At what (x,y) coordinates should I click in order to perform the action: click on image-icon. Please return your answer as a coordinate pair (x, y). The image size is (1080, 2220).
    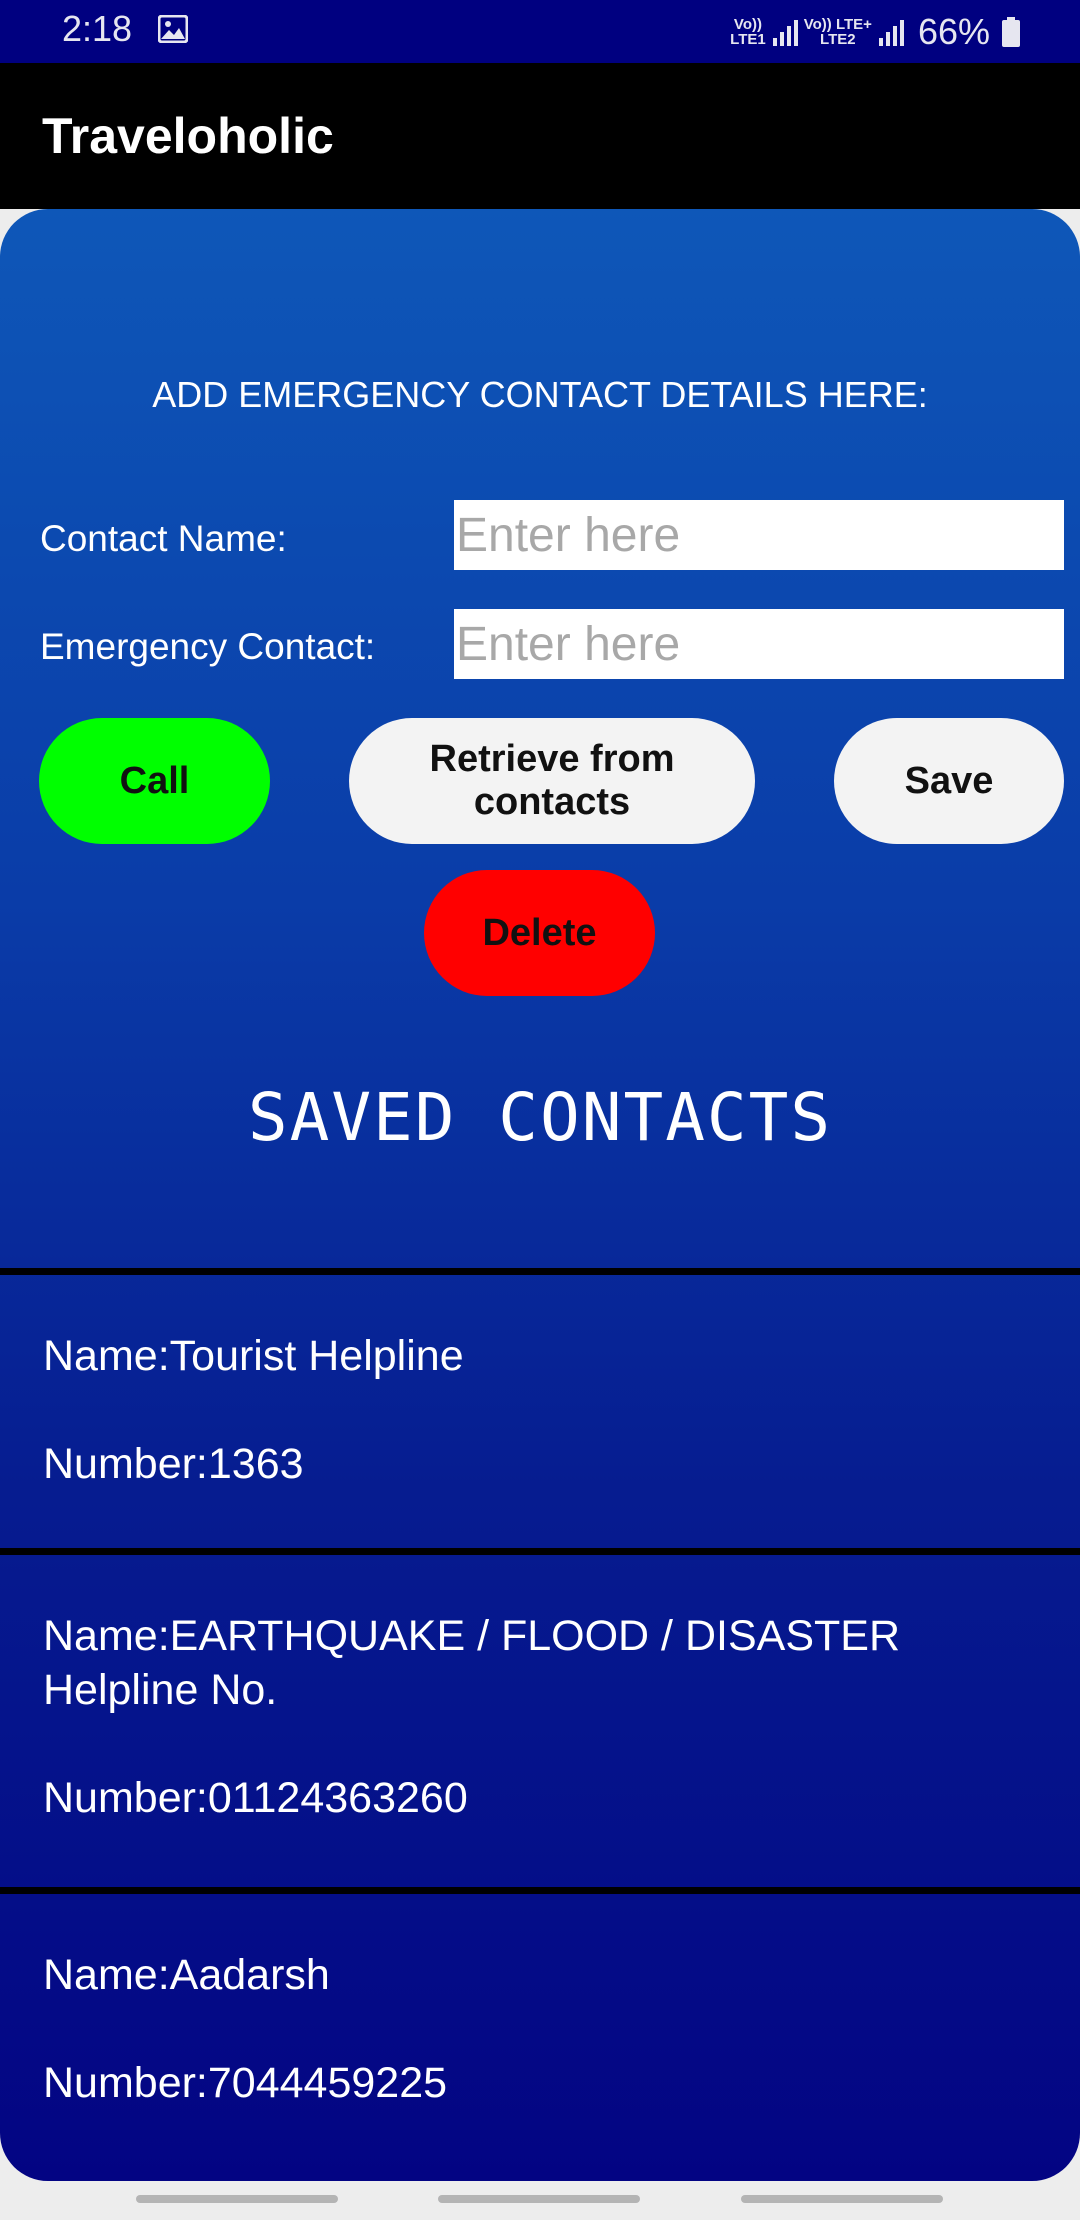
    Looking at the image, I should click on (173, 29).